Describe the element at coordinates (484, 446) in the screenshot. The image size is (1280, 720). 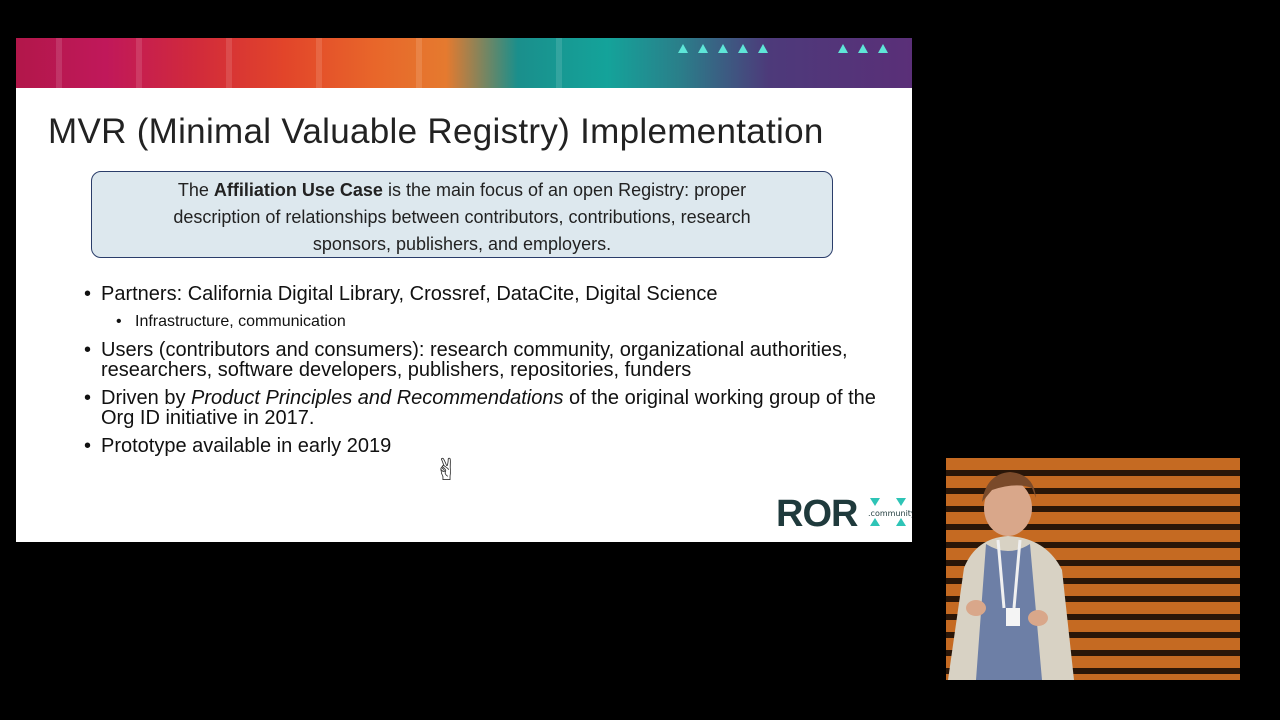
I see `bullet-prototype: Prototype available in early 2019` at that location.